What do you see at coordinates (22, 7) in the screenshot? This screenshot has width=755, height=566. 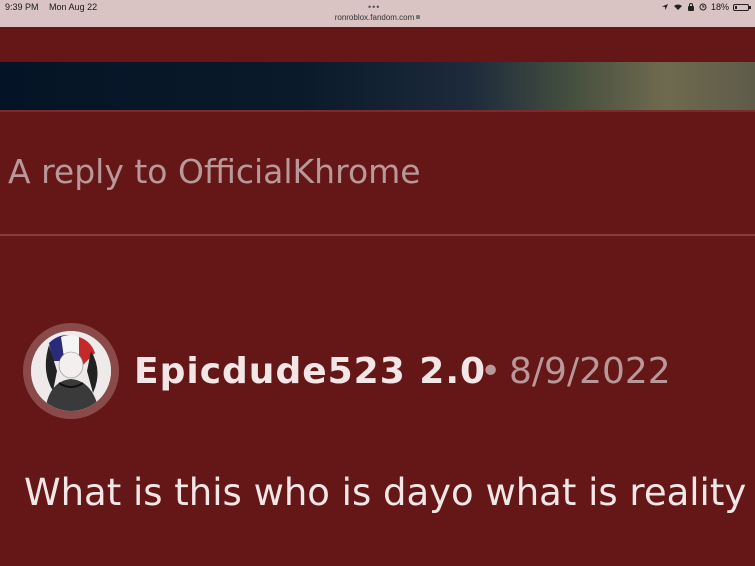 I see `status-time-text: 9:39 PM` at bounding box center [22, 7].